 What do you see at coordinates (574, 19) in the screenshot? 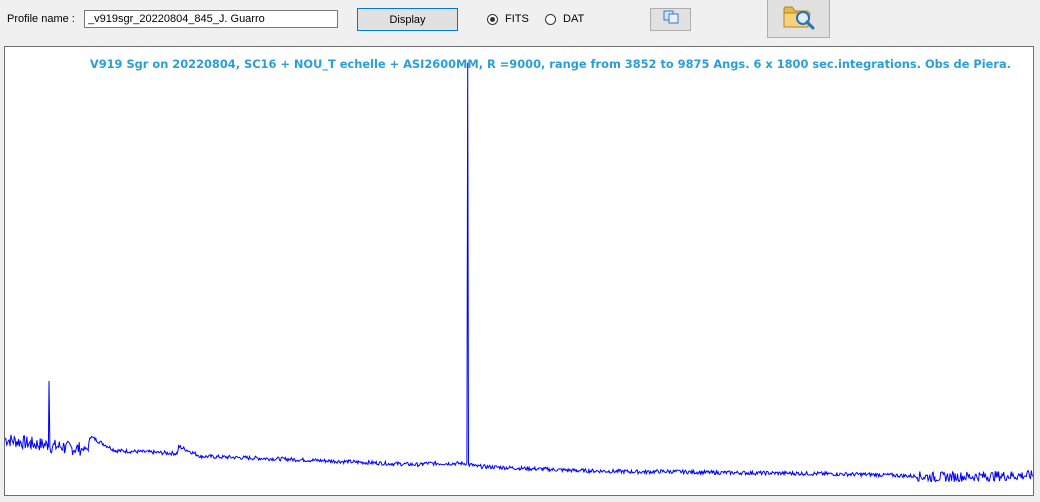
I see `dat-radio-label: DAT` at bounding box center [574, 19].